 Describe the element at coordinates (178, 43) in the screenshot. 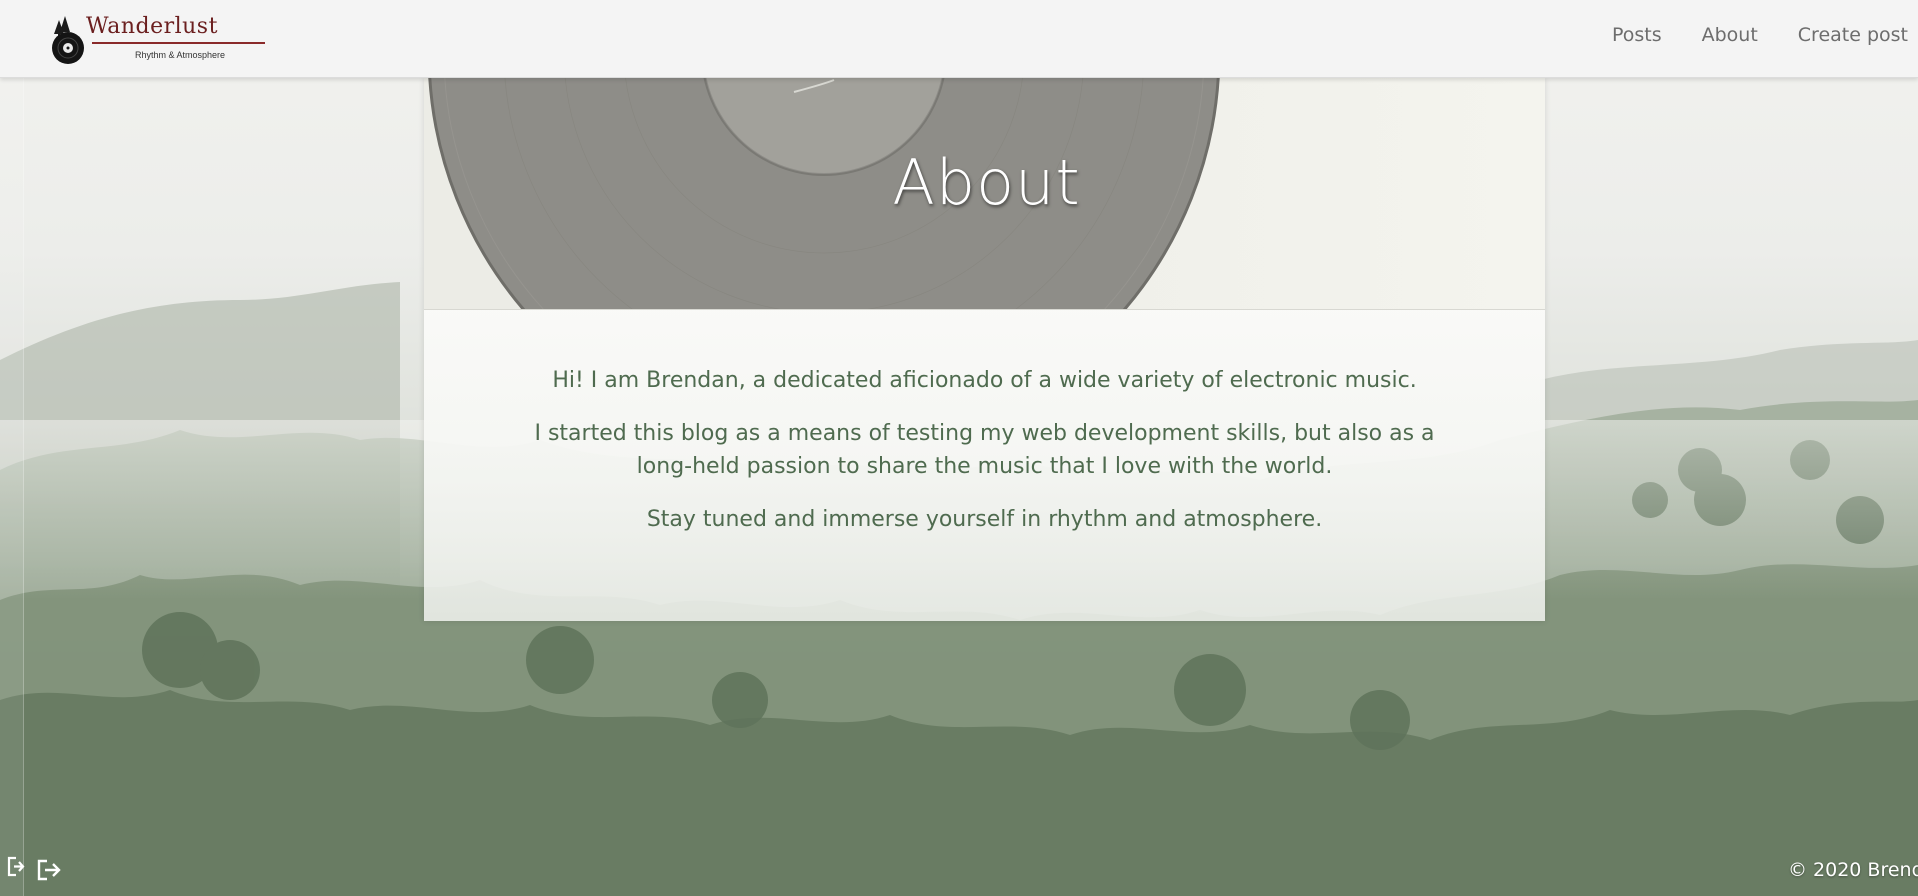

I see `brand-divider` at that location.